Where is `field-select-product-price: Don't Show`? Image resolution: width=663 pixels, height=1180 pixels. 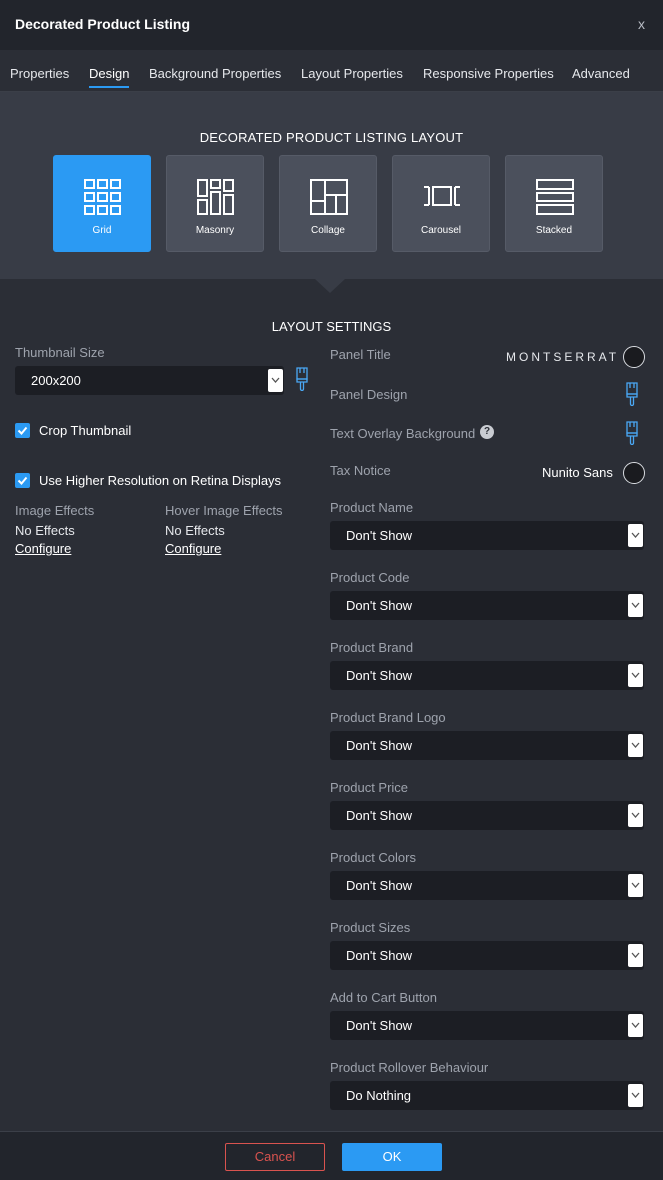 field-select-product-price: Don't Show is located at coordinates (487, 815).